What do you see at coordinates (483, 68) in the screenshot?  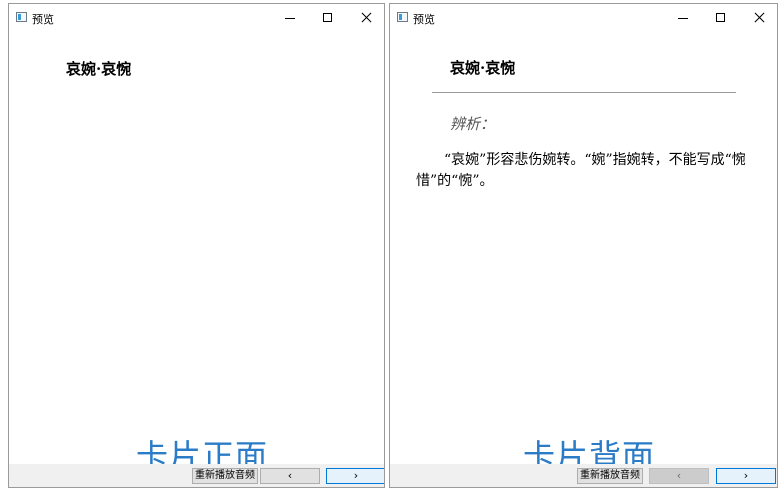 I see `card-back-title: 哀婉·哀惋` at bounding box center [483, 68].